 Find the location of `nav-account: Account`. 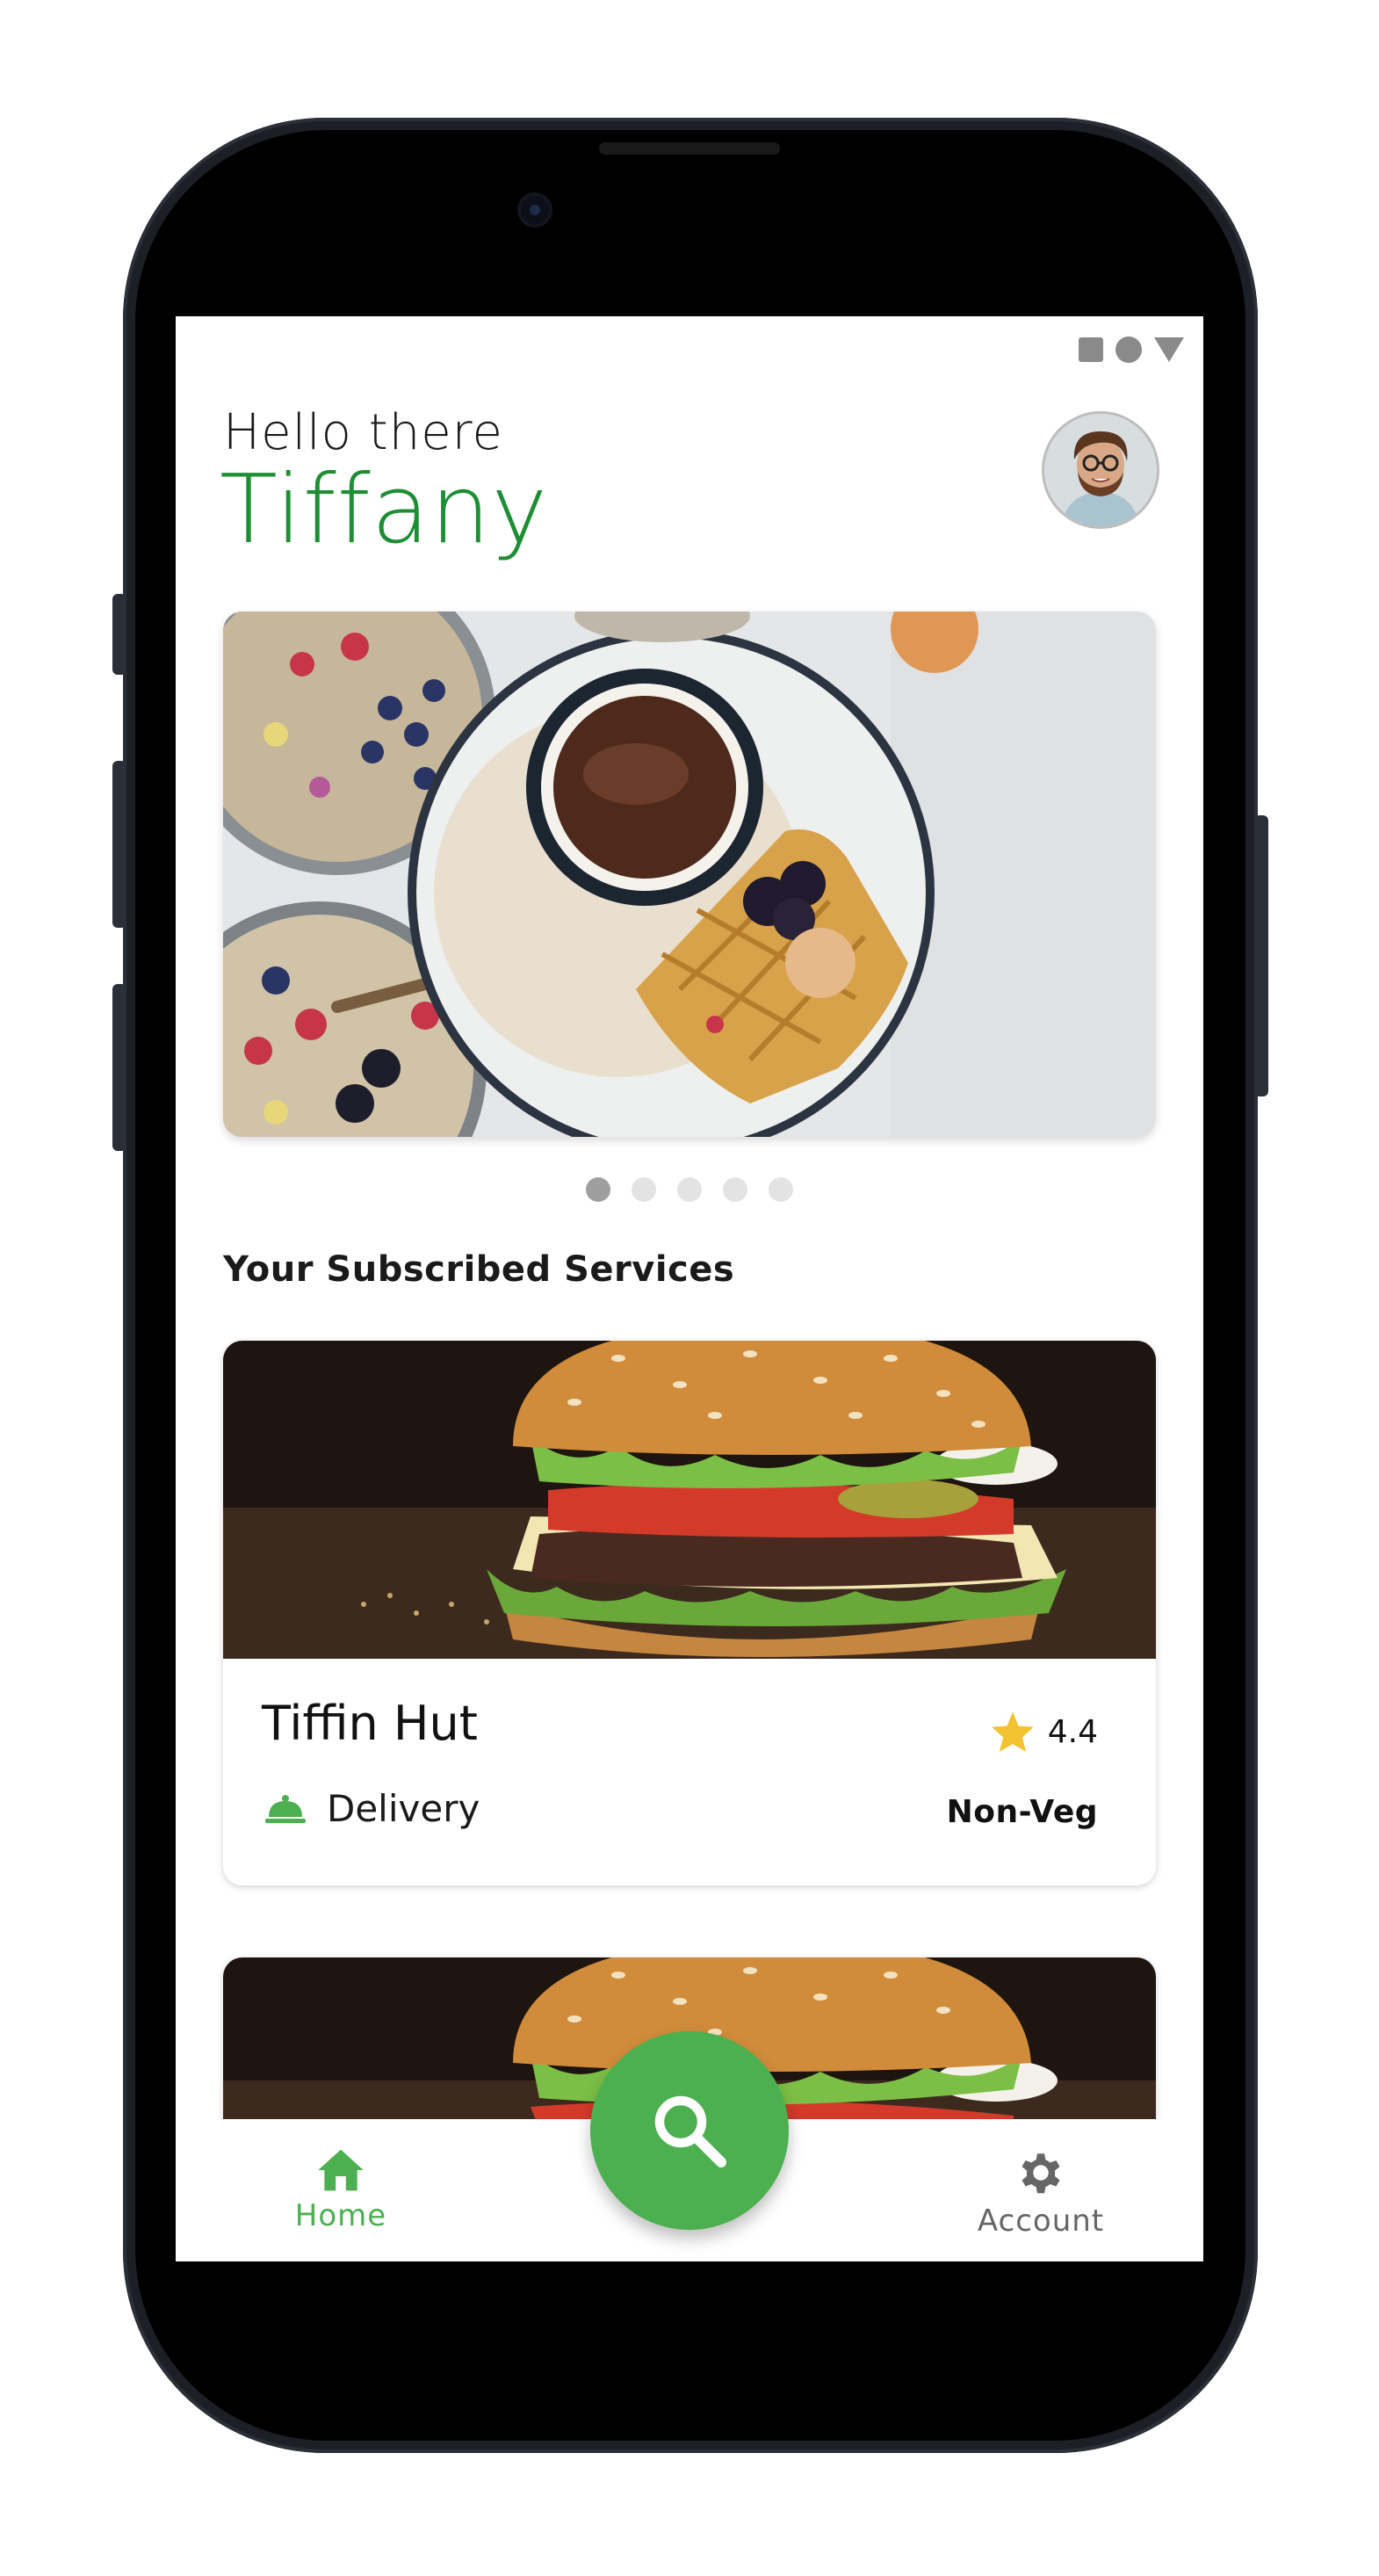

nav-account: Account is located at coordinates (1040, 2193).